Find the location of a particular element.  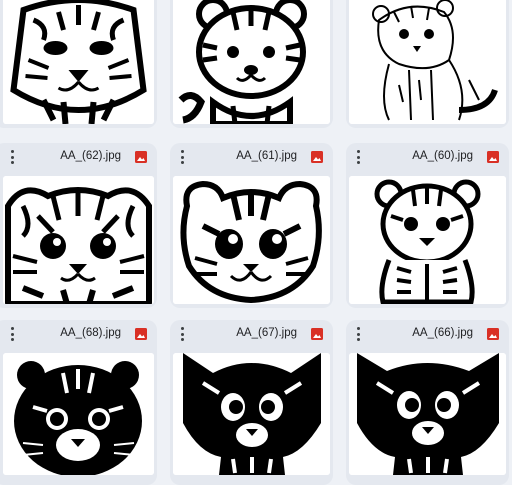

card-header: AA_(67).jpg is located at coordinates (251, 334).